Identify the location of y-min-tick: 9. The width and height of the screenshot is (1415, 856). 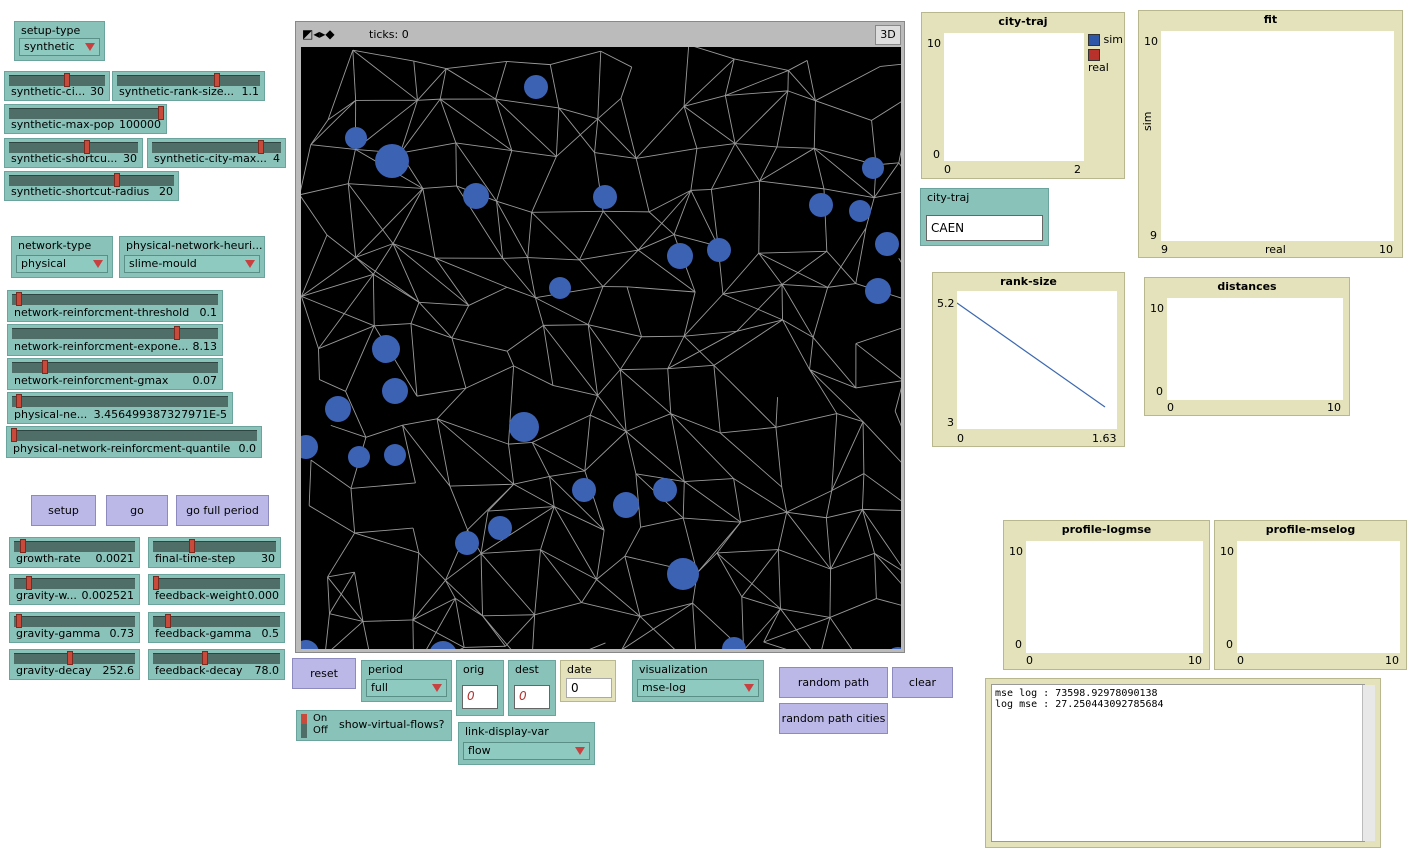
(1153, 235).